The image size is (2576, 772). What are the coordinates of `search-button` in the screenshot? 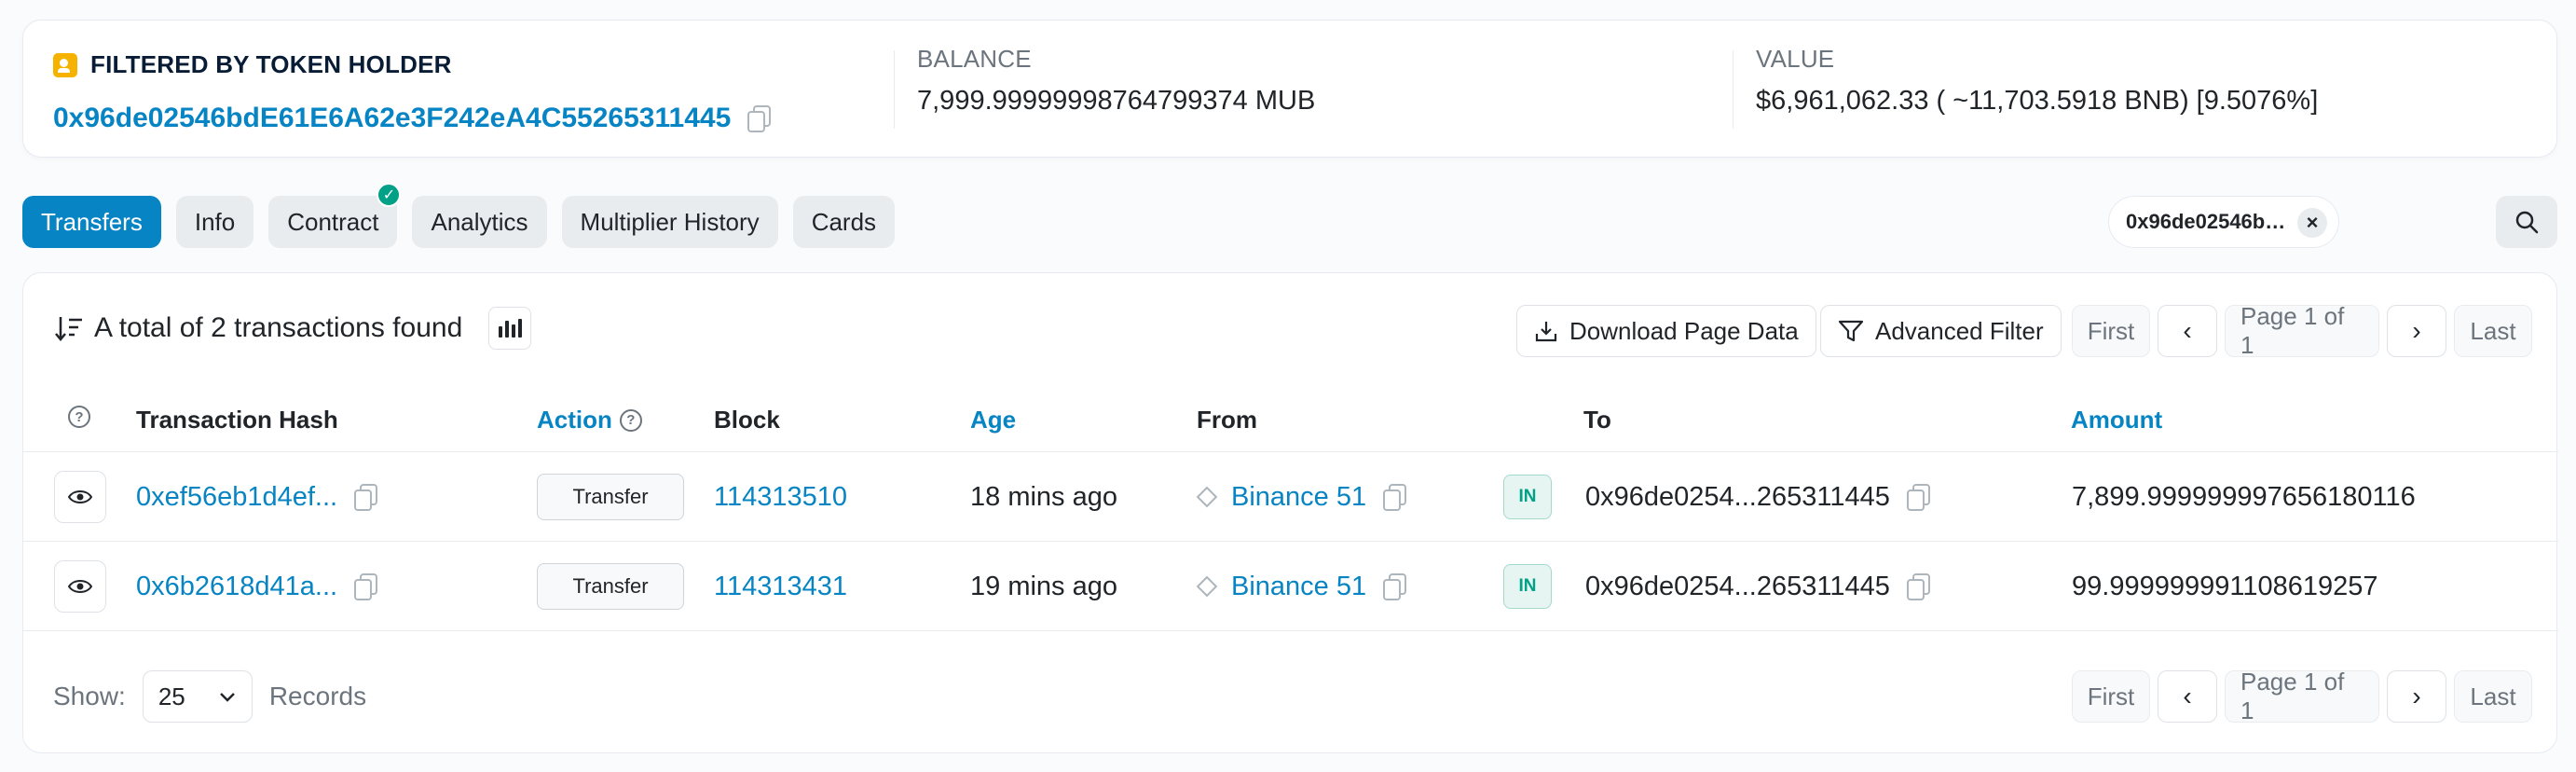 It's located at (2526, 222).